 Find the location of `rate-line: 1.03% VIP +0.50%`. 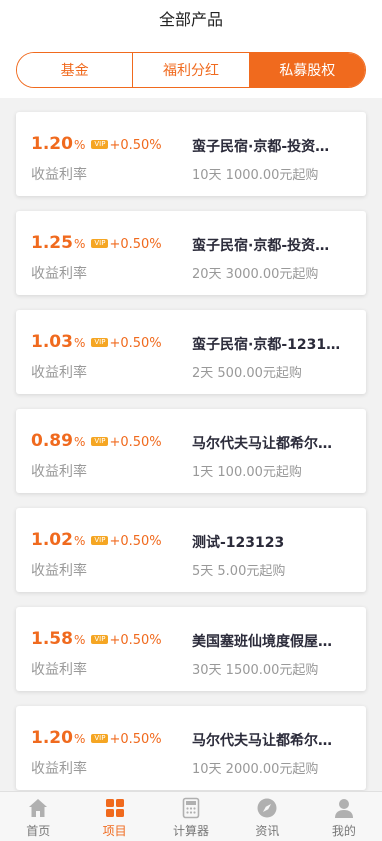

rate-line: 1.03% VIP +0.50% is located at coordinates (96, 344).